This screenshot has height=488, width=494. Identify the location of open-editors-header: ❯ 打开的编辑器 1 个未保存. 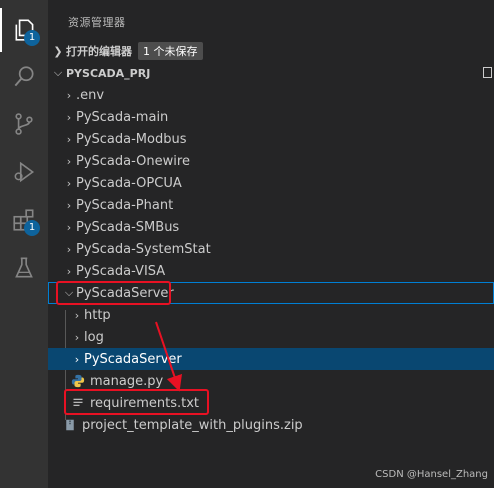
(271, 51).